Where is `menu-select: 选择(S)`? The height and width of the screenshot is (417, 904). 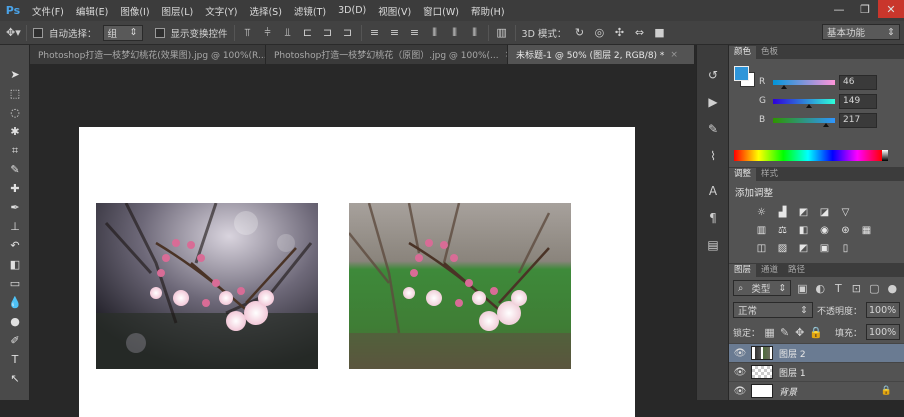 menu-select: 选择(S) is located at coordinates (265, 11).